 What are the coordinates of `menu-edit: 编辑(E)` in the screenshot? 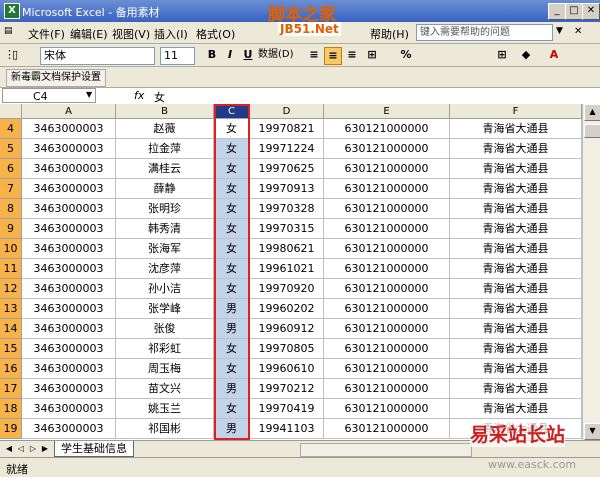 It's located at (89, 34).